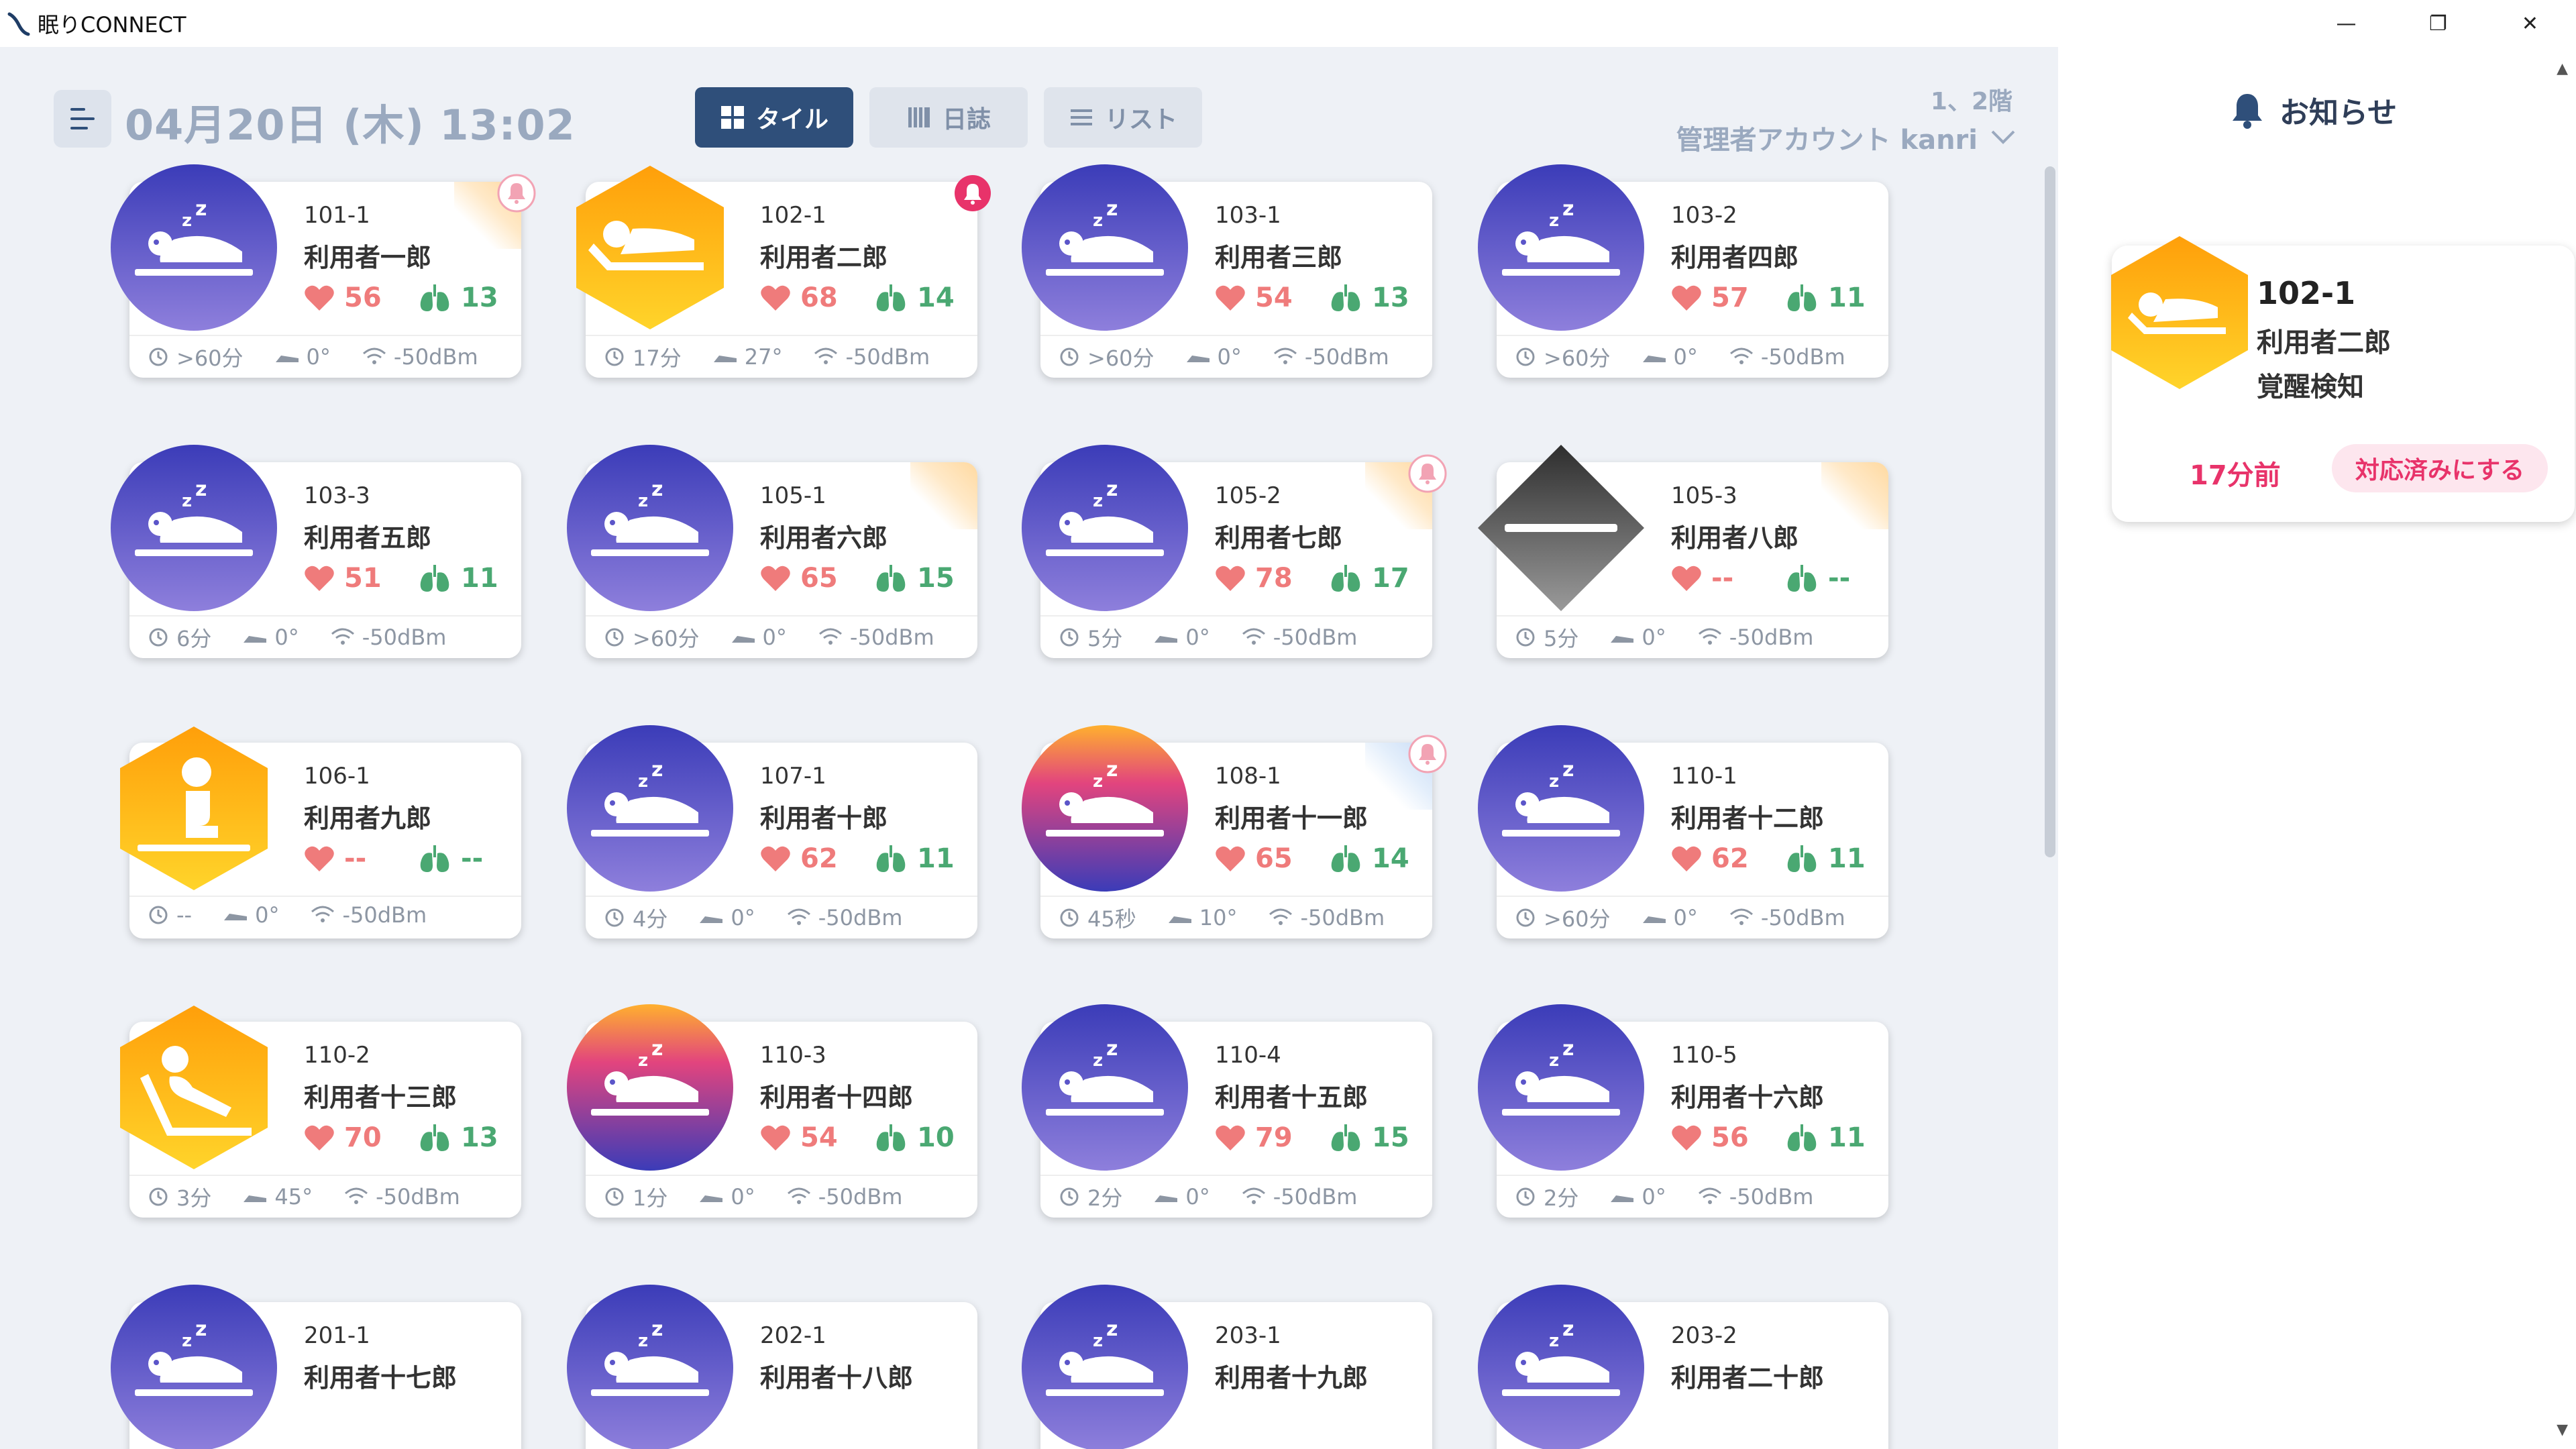 The width and height of the screenshot is (2576, 1449). Describe the element at coordinates (401, 297) in the screenshot. I see `vitals: 56 13` at that location.